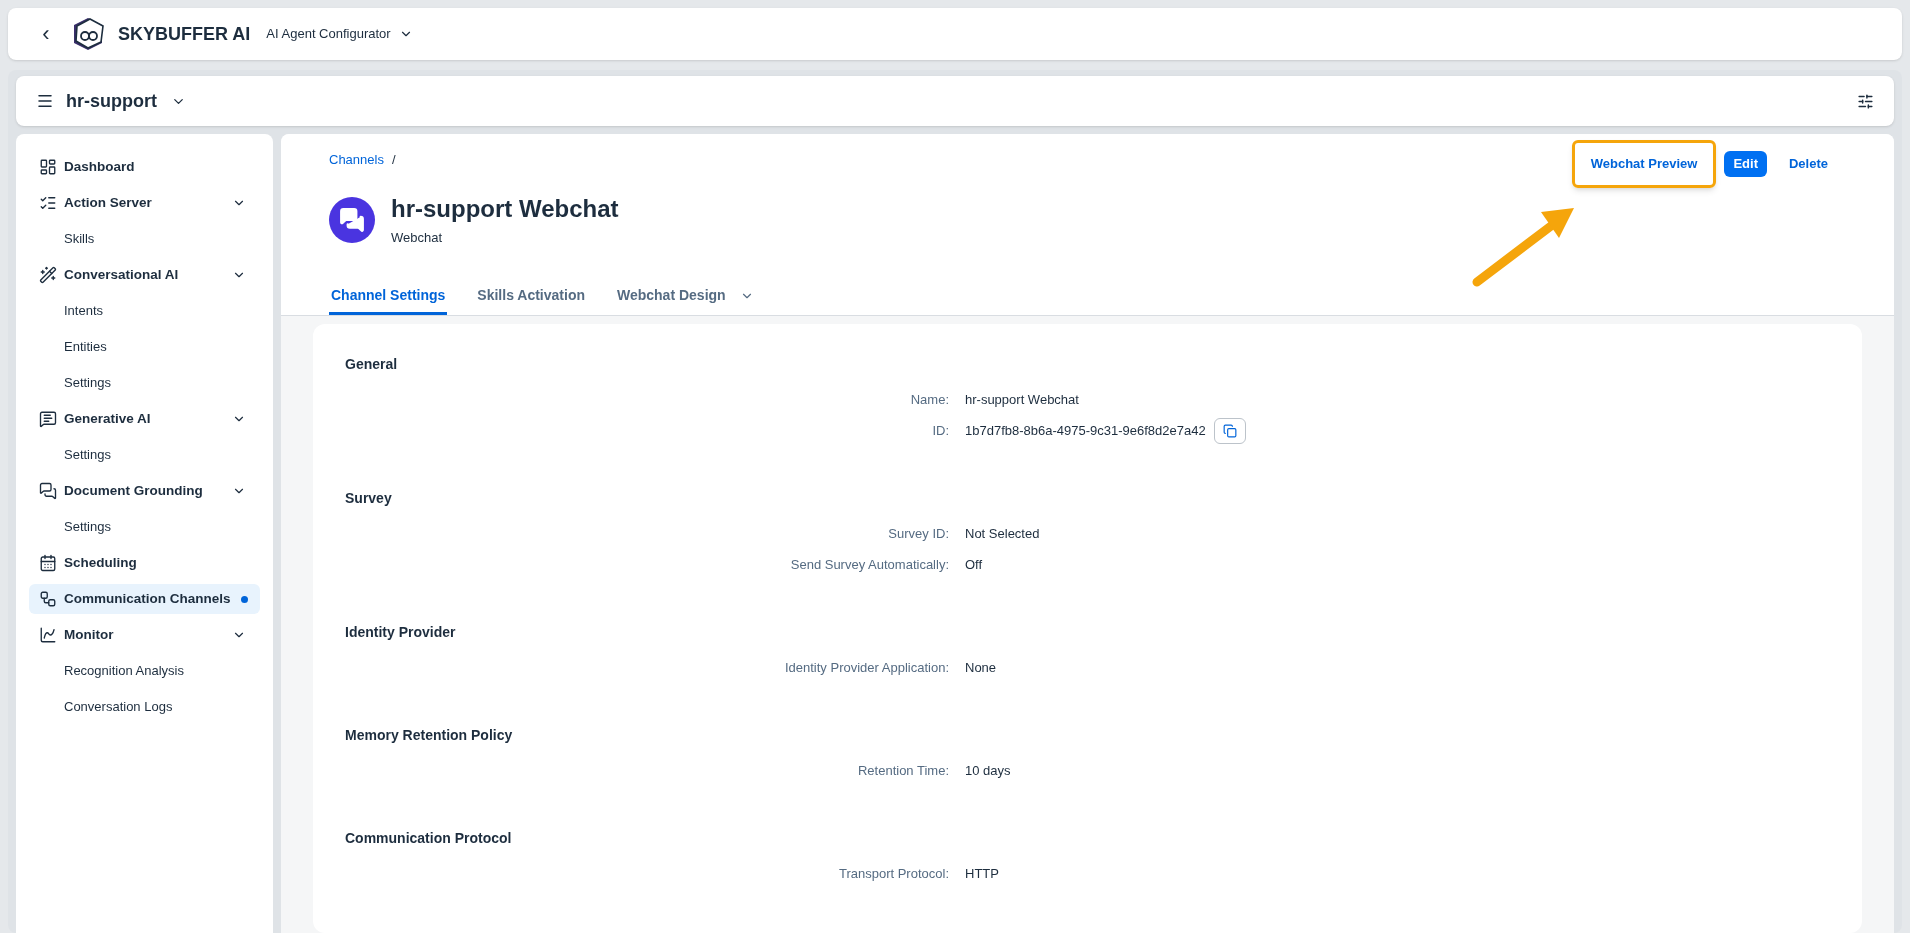 This screenshot has width=1910, height=933. I want to click on sidebar-item: Communication Channels, so click(144, 599).